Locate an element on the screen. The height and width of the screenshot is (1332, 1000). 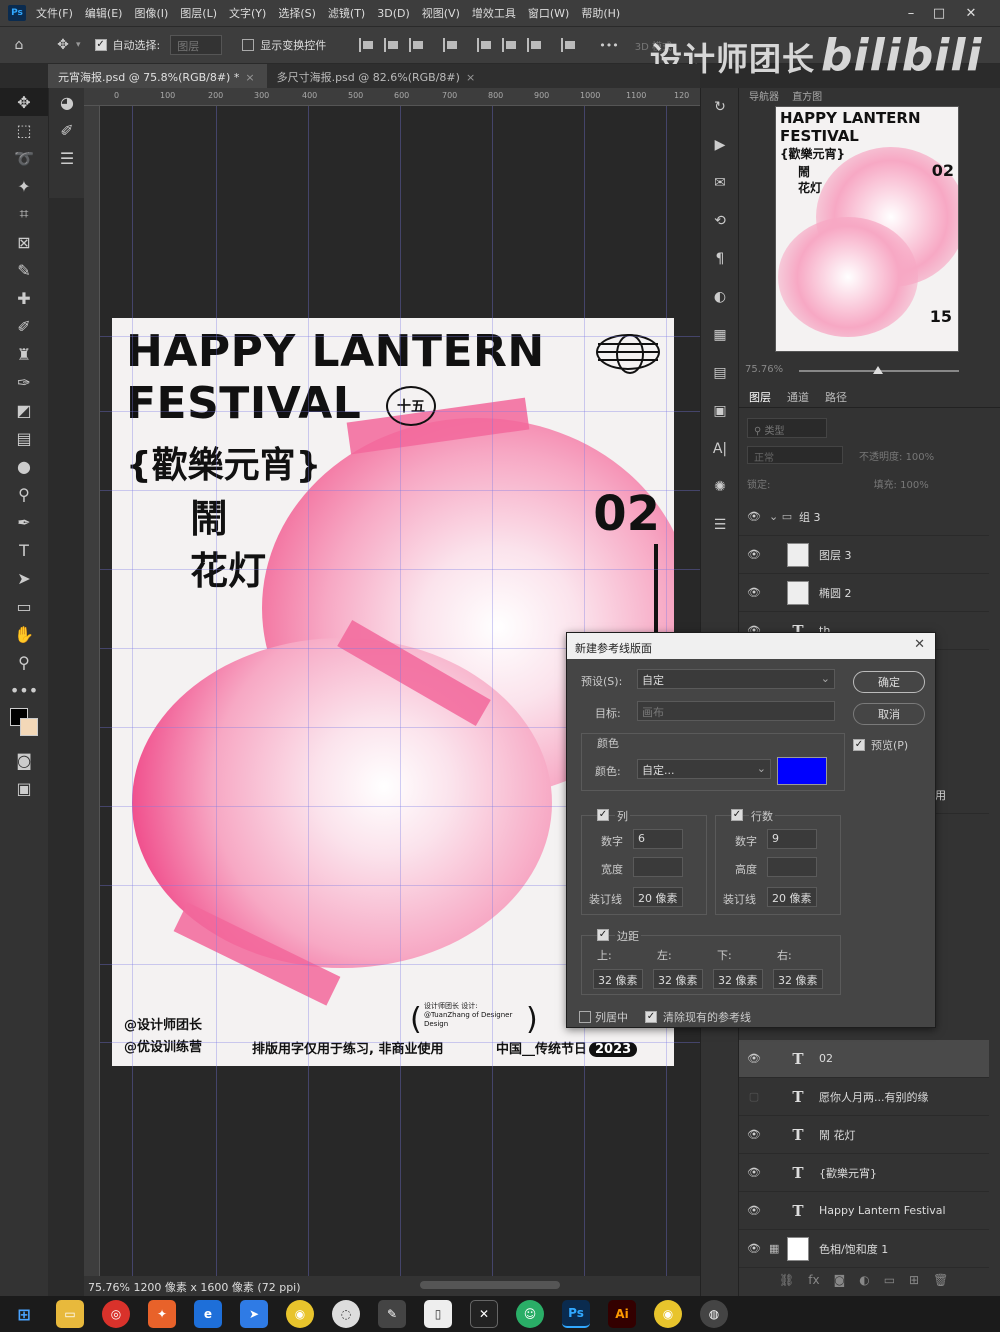
link-icon: ⛓ is located at coordinates (786, 1280).